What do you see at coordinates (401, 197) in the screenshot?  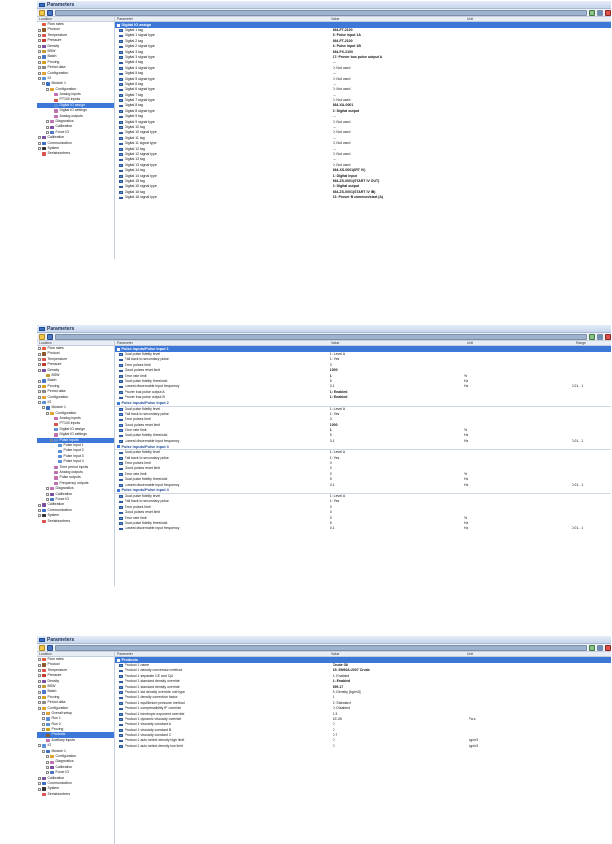 I see `parameter-value: 21: Prover B common/start (A)` at bounding box center [401, 197].